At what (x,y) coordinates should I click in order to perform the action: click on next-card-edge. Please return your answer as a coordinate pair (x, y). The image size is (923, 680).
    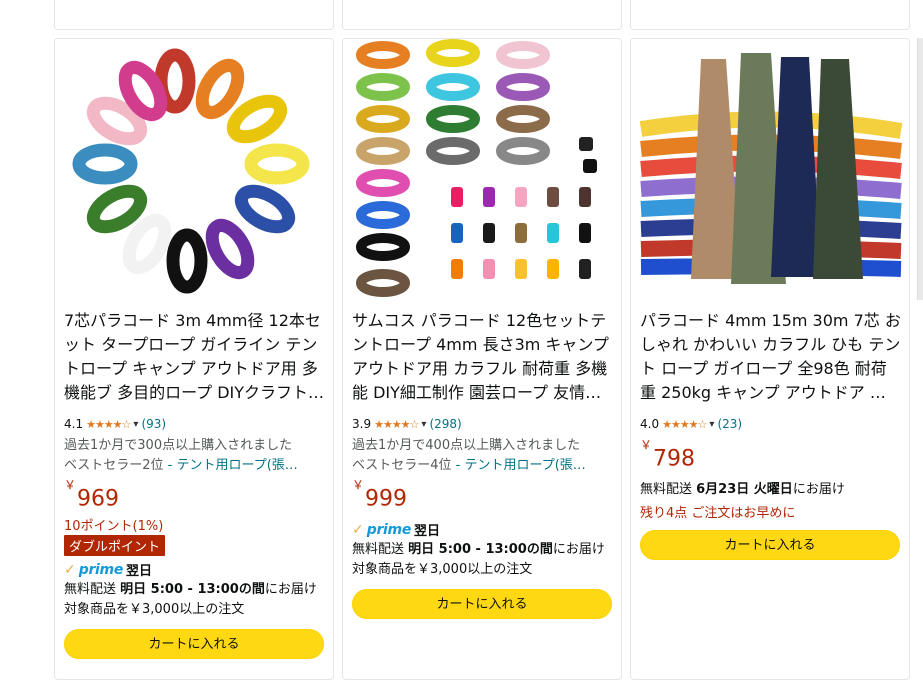
    Looking at the image, I should click on (920, 169).